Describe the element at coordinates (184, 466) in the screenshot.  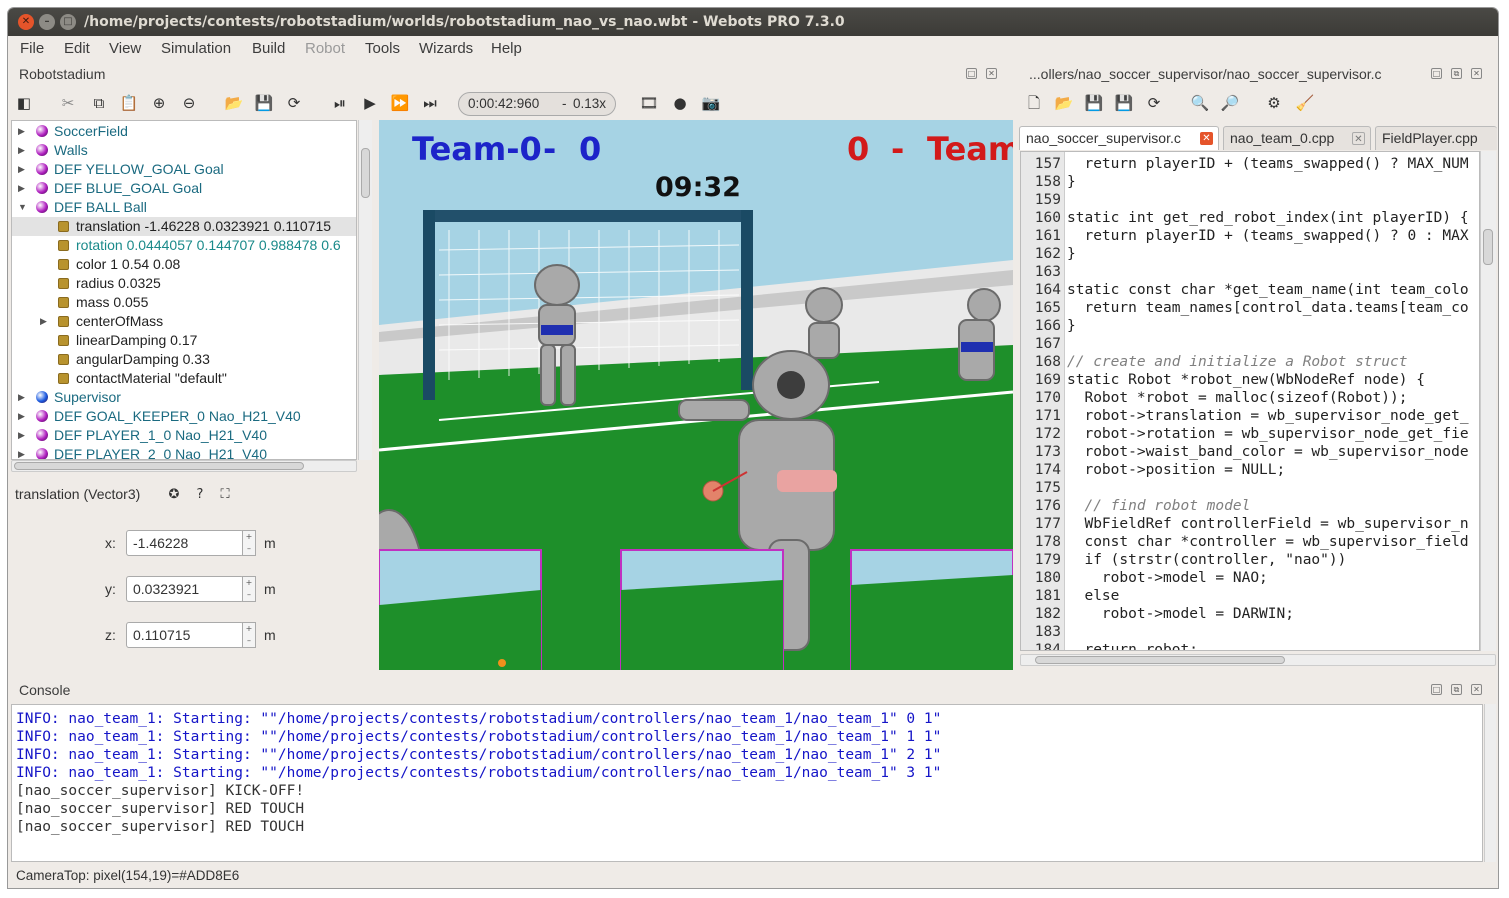
I see `scene-tree-hscrollbar` at that location.